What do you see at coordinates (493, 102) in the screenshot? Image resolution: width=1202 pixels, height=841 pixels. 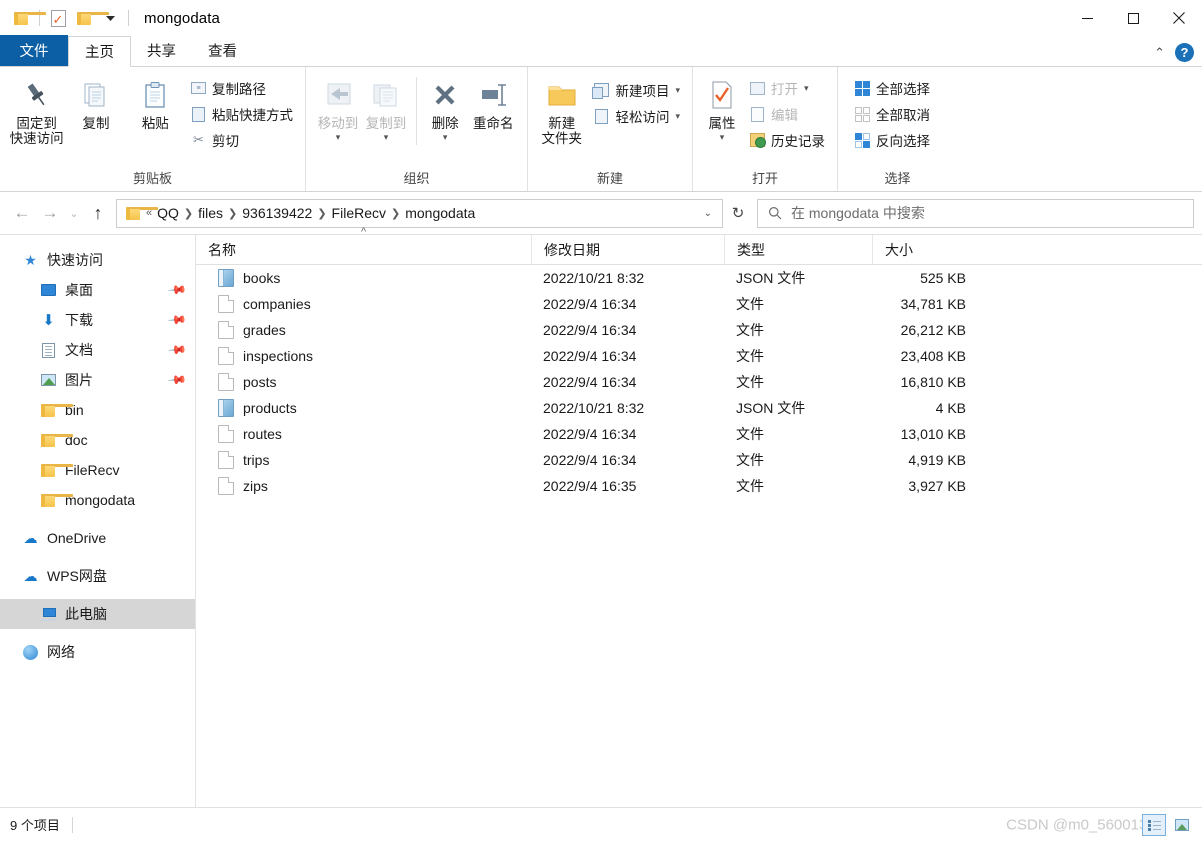 I see `rename-button: 重命名` at bounding box center [493, 102].